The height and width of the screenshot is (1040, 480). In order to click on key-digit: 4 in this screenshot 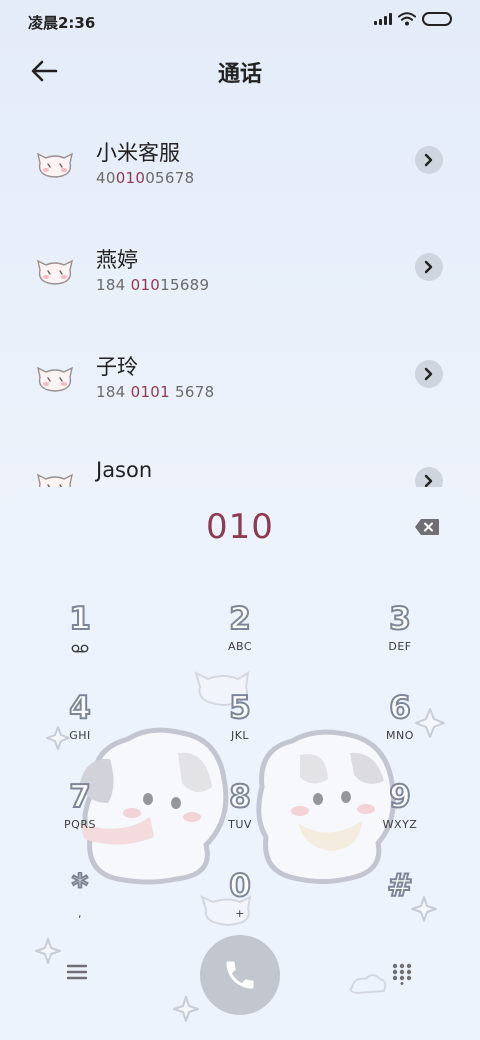, I will do `click(80, 708)`.